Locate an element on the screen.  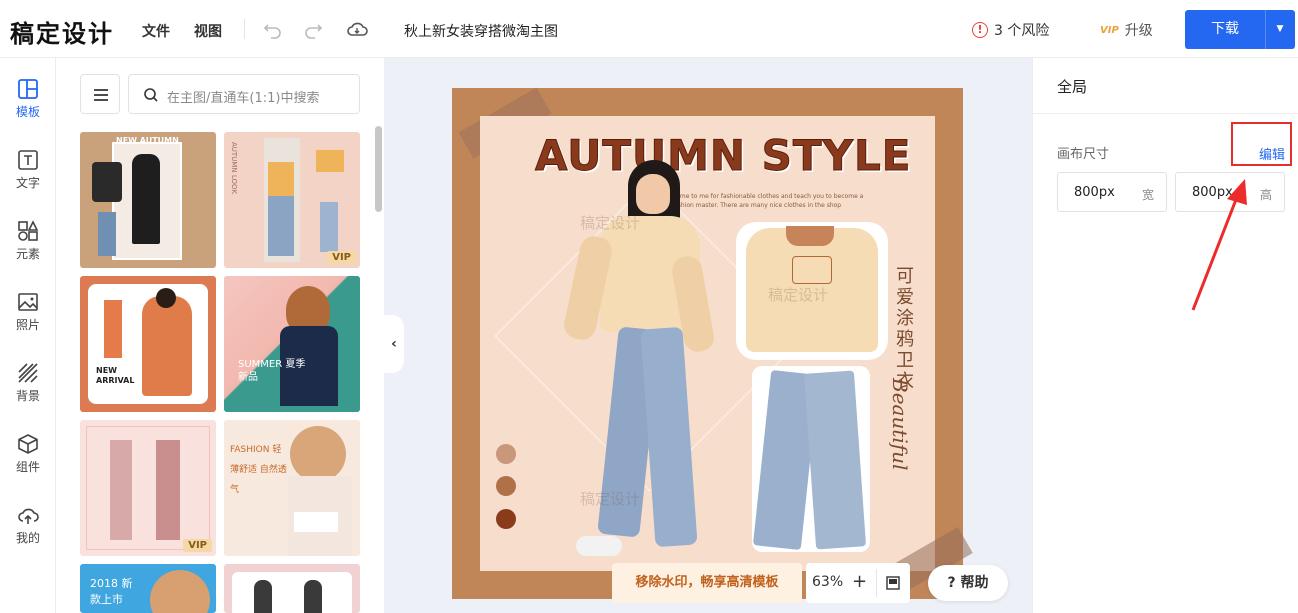
risk-indicator: ! 3 个风险 is located at coordinates (1010, 30).